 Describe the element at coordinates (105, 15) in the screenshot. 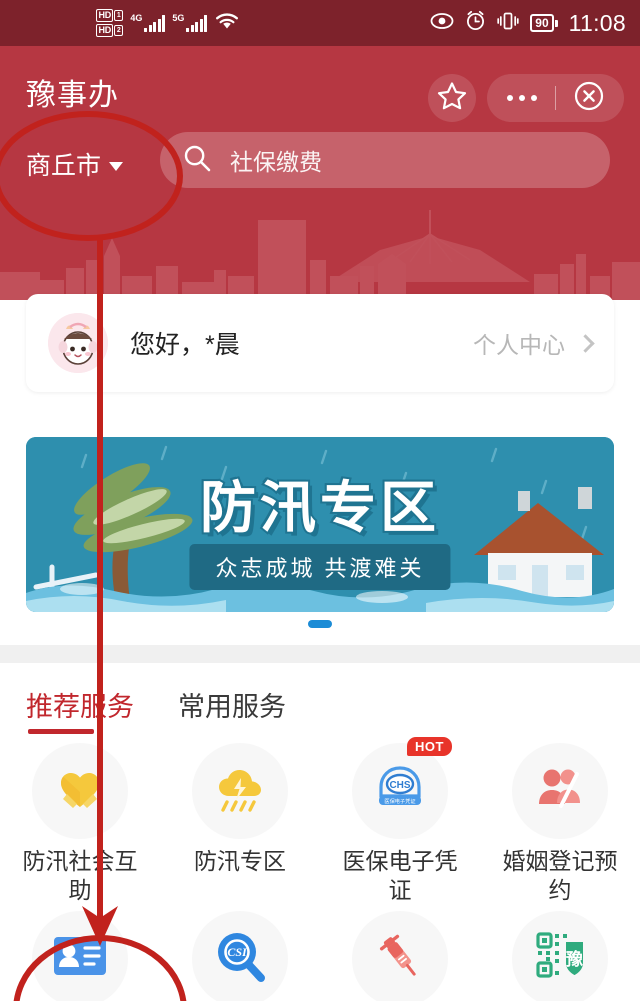

I see `hd1-label: HD` at that location.